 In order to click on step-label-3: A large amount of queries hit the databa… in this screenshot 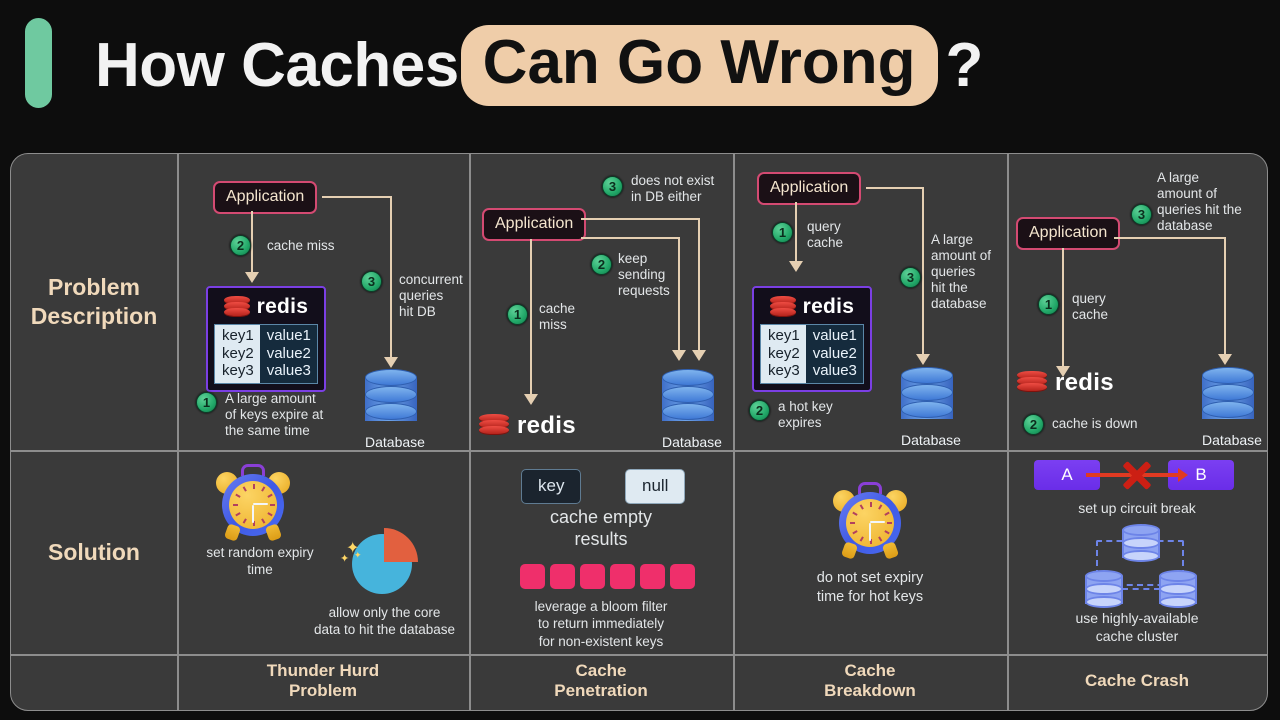, I will do `click(961, 272)`.